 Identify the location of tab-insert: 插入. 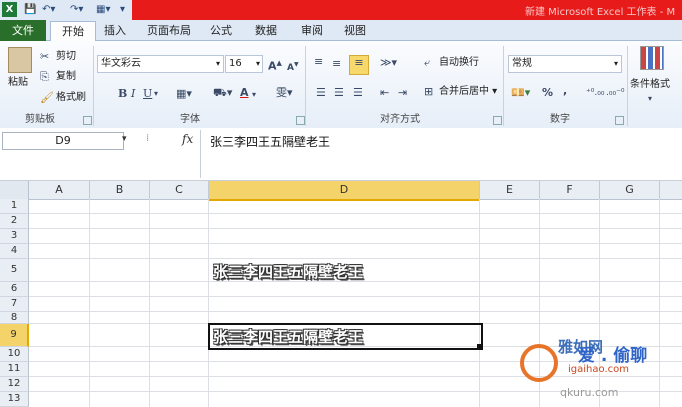
(115, 31).